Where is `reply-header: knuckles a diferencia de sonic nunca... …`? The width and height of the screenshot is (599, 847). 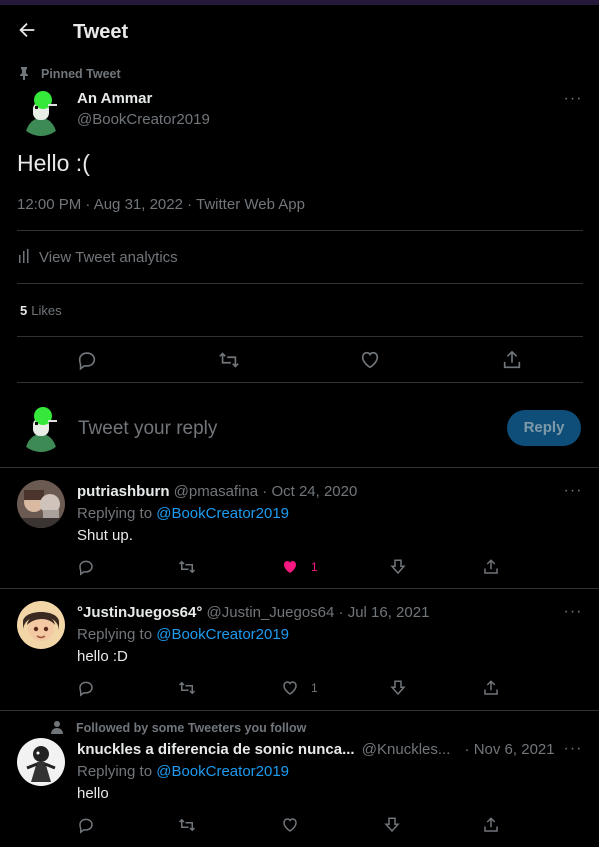
reply-header: knuckles a diferencia de sonic nunca... … is located at coordinates (316, 749).